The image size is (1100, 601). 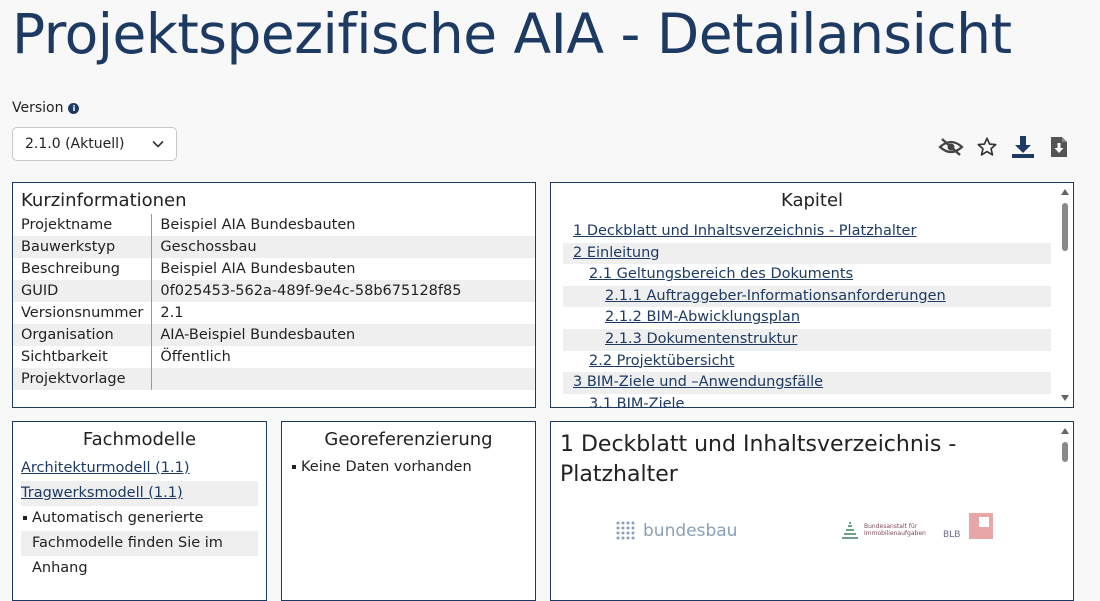 I want to click on fachmodell-link: Architekturmodell (1.1), so click(x=105, y=468).